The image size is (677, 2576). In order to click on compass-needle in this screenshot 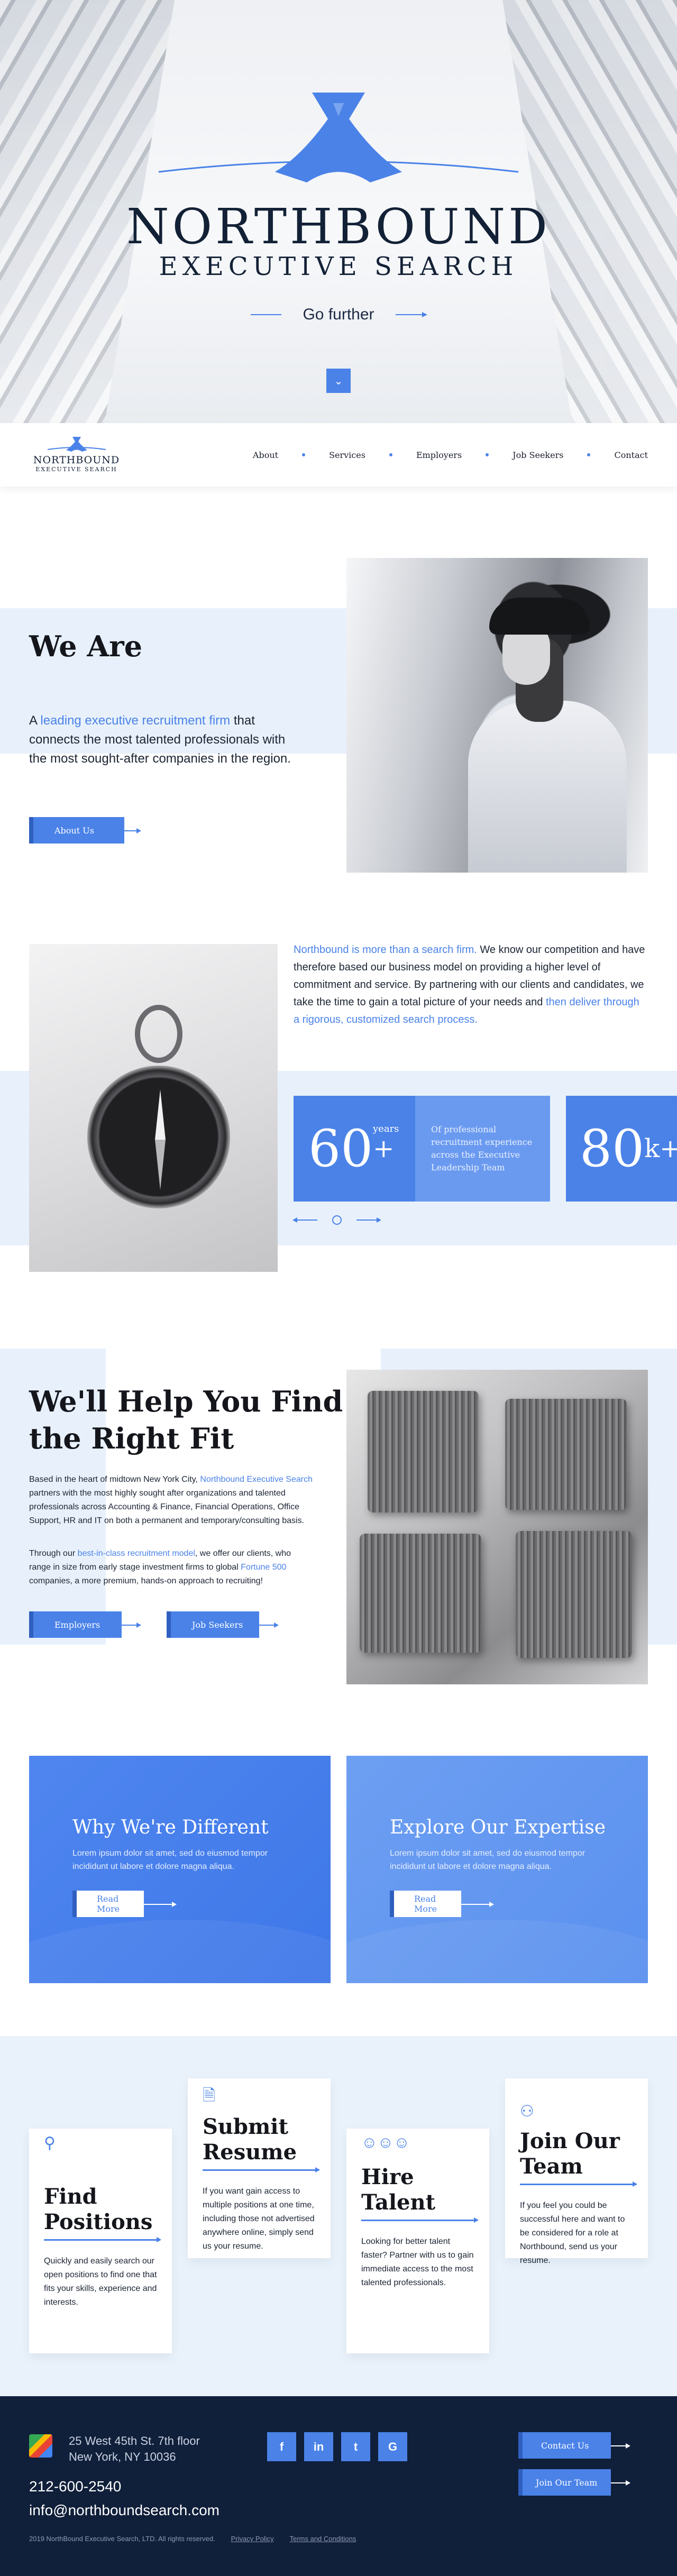, I will do `click(160, 1165)`.